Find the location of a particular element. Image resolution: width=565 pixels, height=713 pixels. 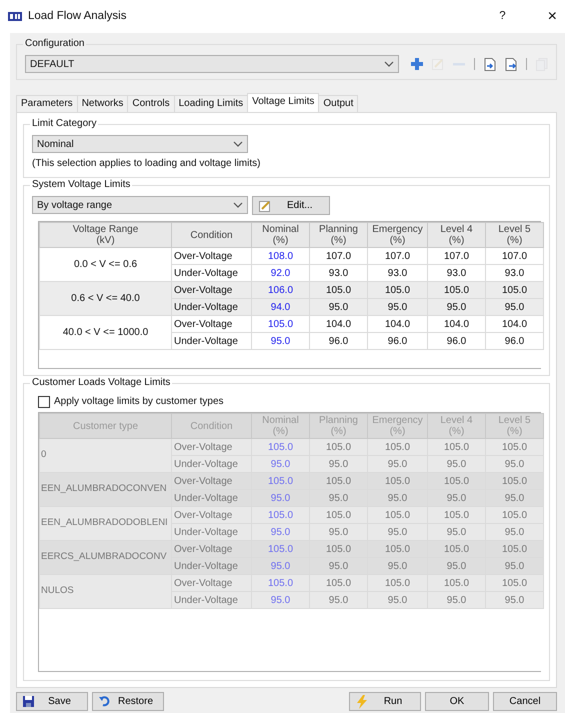

group-label: Configuration is located at coordinates (54, 44).